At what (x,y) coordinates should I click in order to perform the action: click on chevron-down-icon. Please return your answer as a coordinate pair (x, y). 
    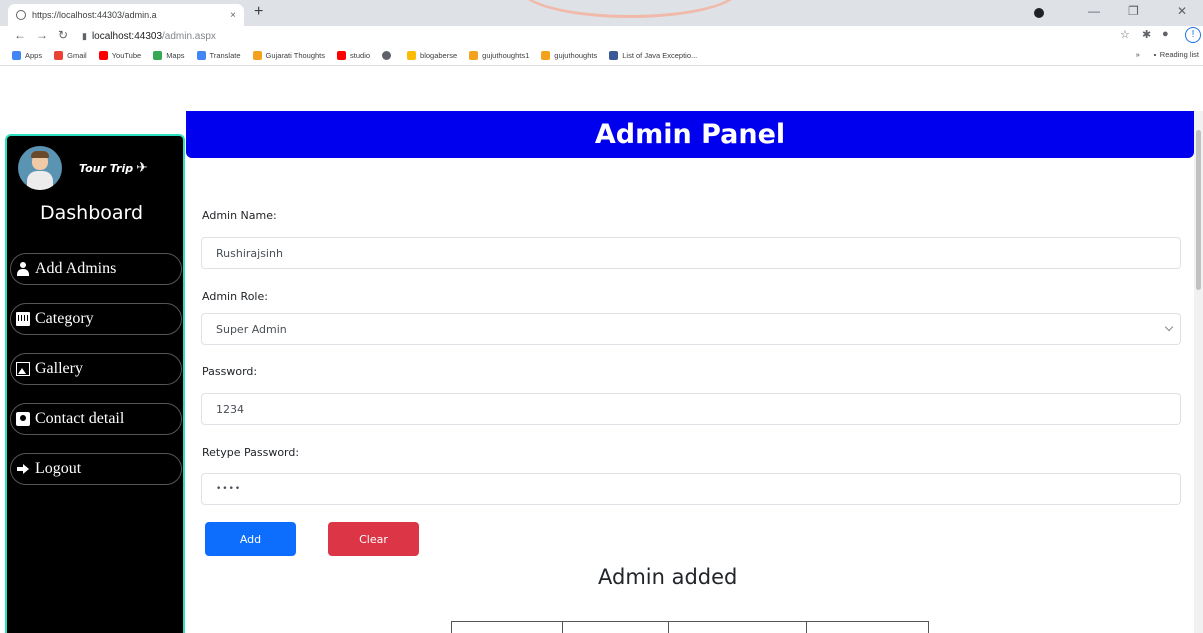
    Looking at the image, I should click on (1169, 327).